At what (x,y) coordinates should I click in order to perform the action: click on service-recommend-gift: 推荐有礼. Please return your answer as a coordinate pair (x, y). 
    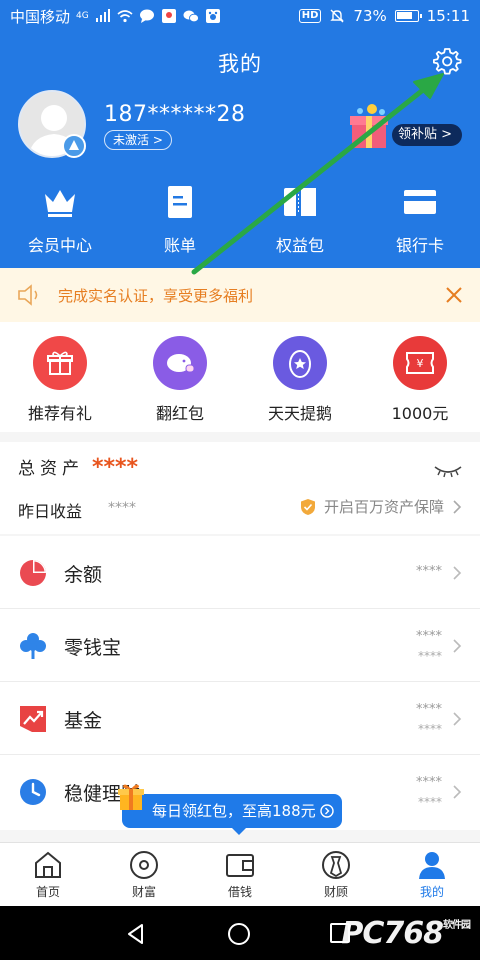
    Looking at the image, I should click on (60, 377).